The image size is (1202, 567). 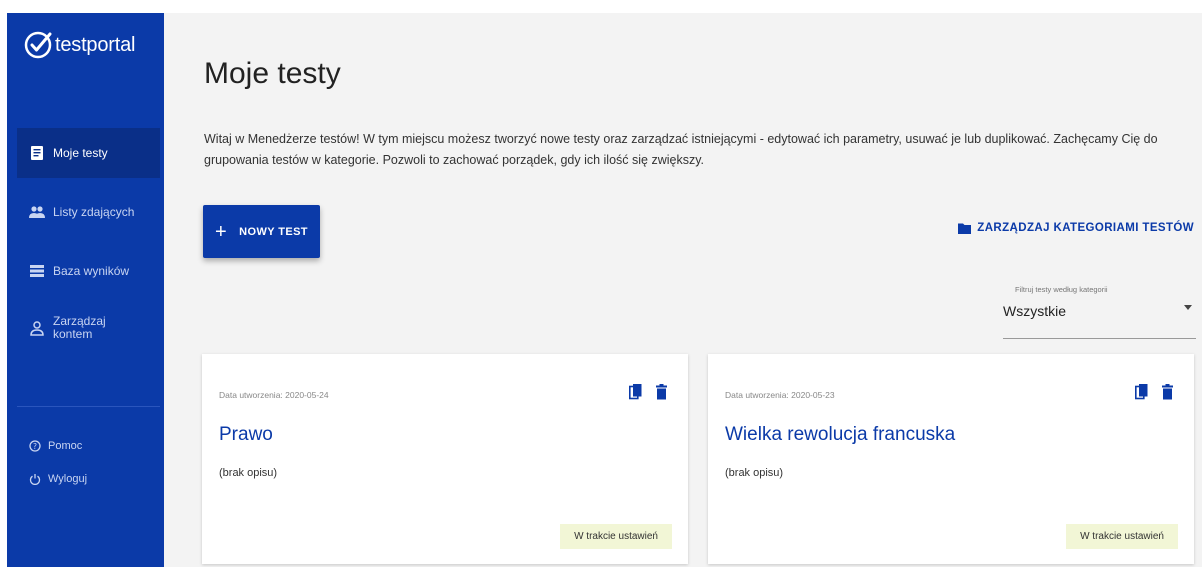 What do you see at coordinates (88, 406) in the screenshot?
I see `sidebar-divider` at bounding box center [88, 406].